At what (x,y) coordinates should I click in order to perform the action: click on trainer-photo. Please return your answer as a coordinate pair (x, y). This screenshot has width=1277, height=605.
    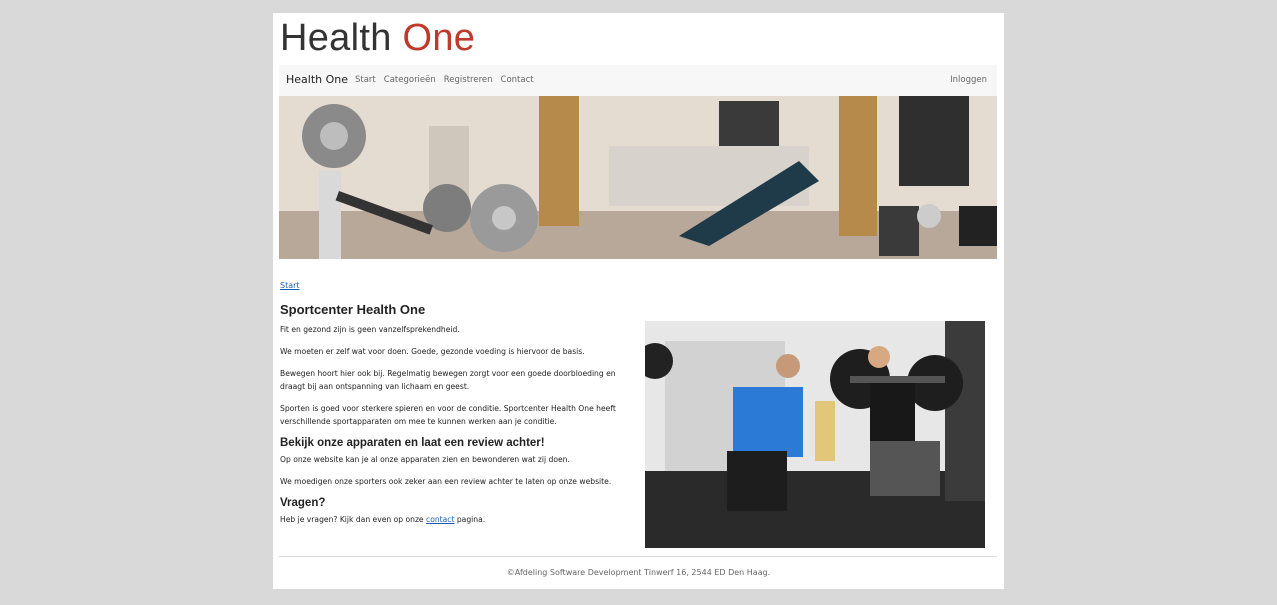
    Looking at the image, I should click on (815, 434).